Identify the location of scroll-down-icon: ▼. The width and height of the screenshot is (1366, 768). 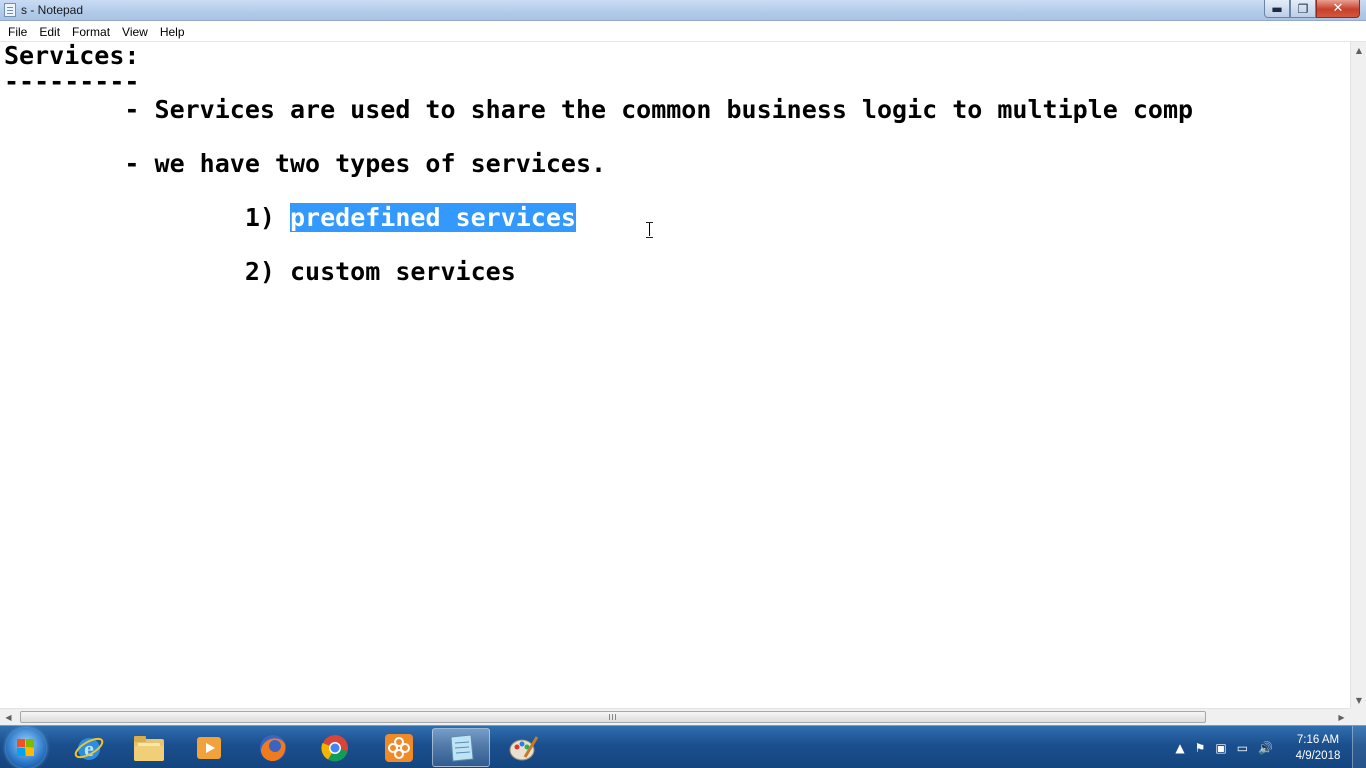
(1358, 700).